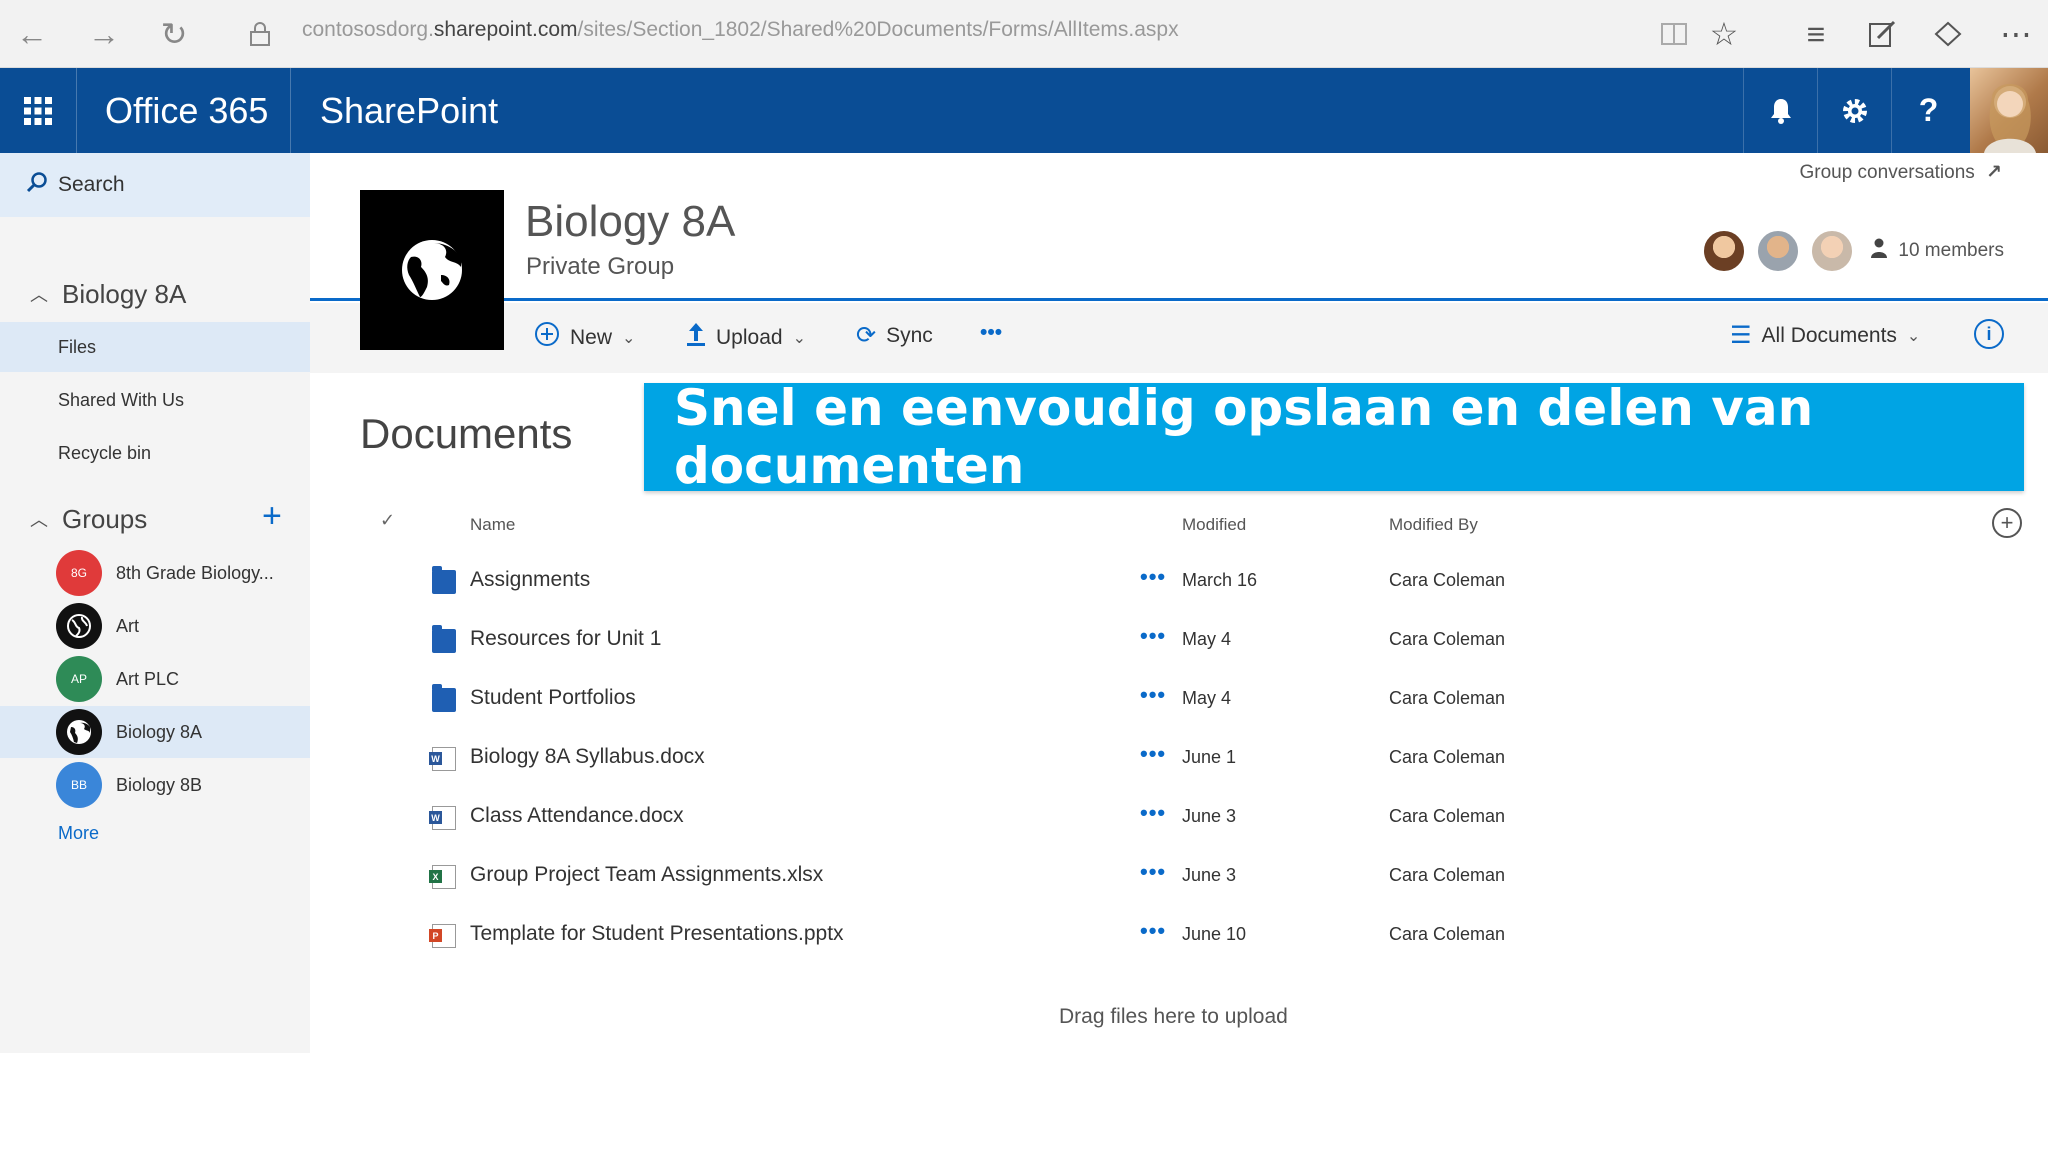 This screenshot has height=1152, width=2048. What do you see at coordinates (584, 337) in the screenshot?
I see `new-button: New ⌄` at bounding box center [584, 337].